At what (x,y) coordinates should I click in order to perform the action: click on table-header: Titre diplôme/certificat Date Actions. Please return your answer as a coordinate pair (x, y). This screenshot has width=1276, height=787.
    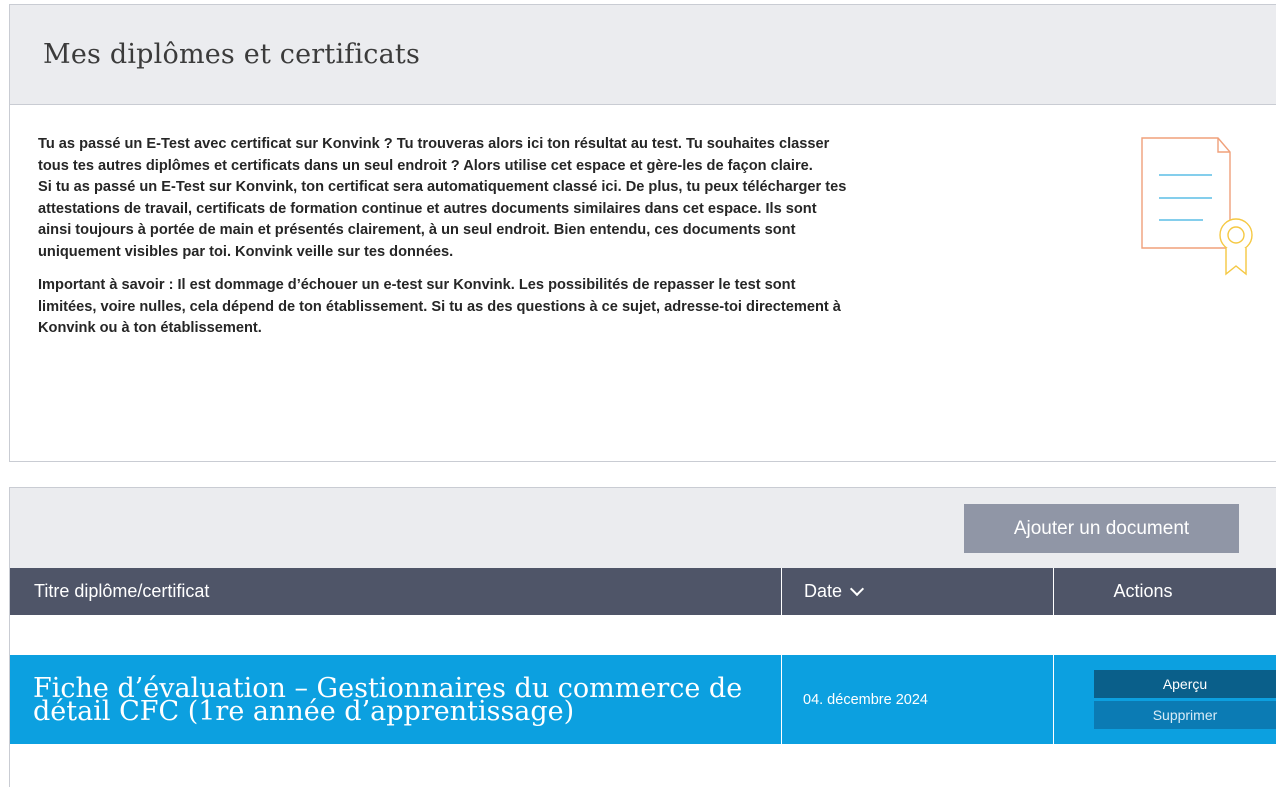
    Looking at the image, I should click on (643, 591).